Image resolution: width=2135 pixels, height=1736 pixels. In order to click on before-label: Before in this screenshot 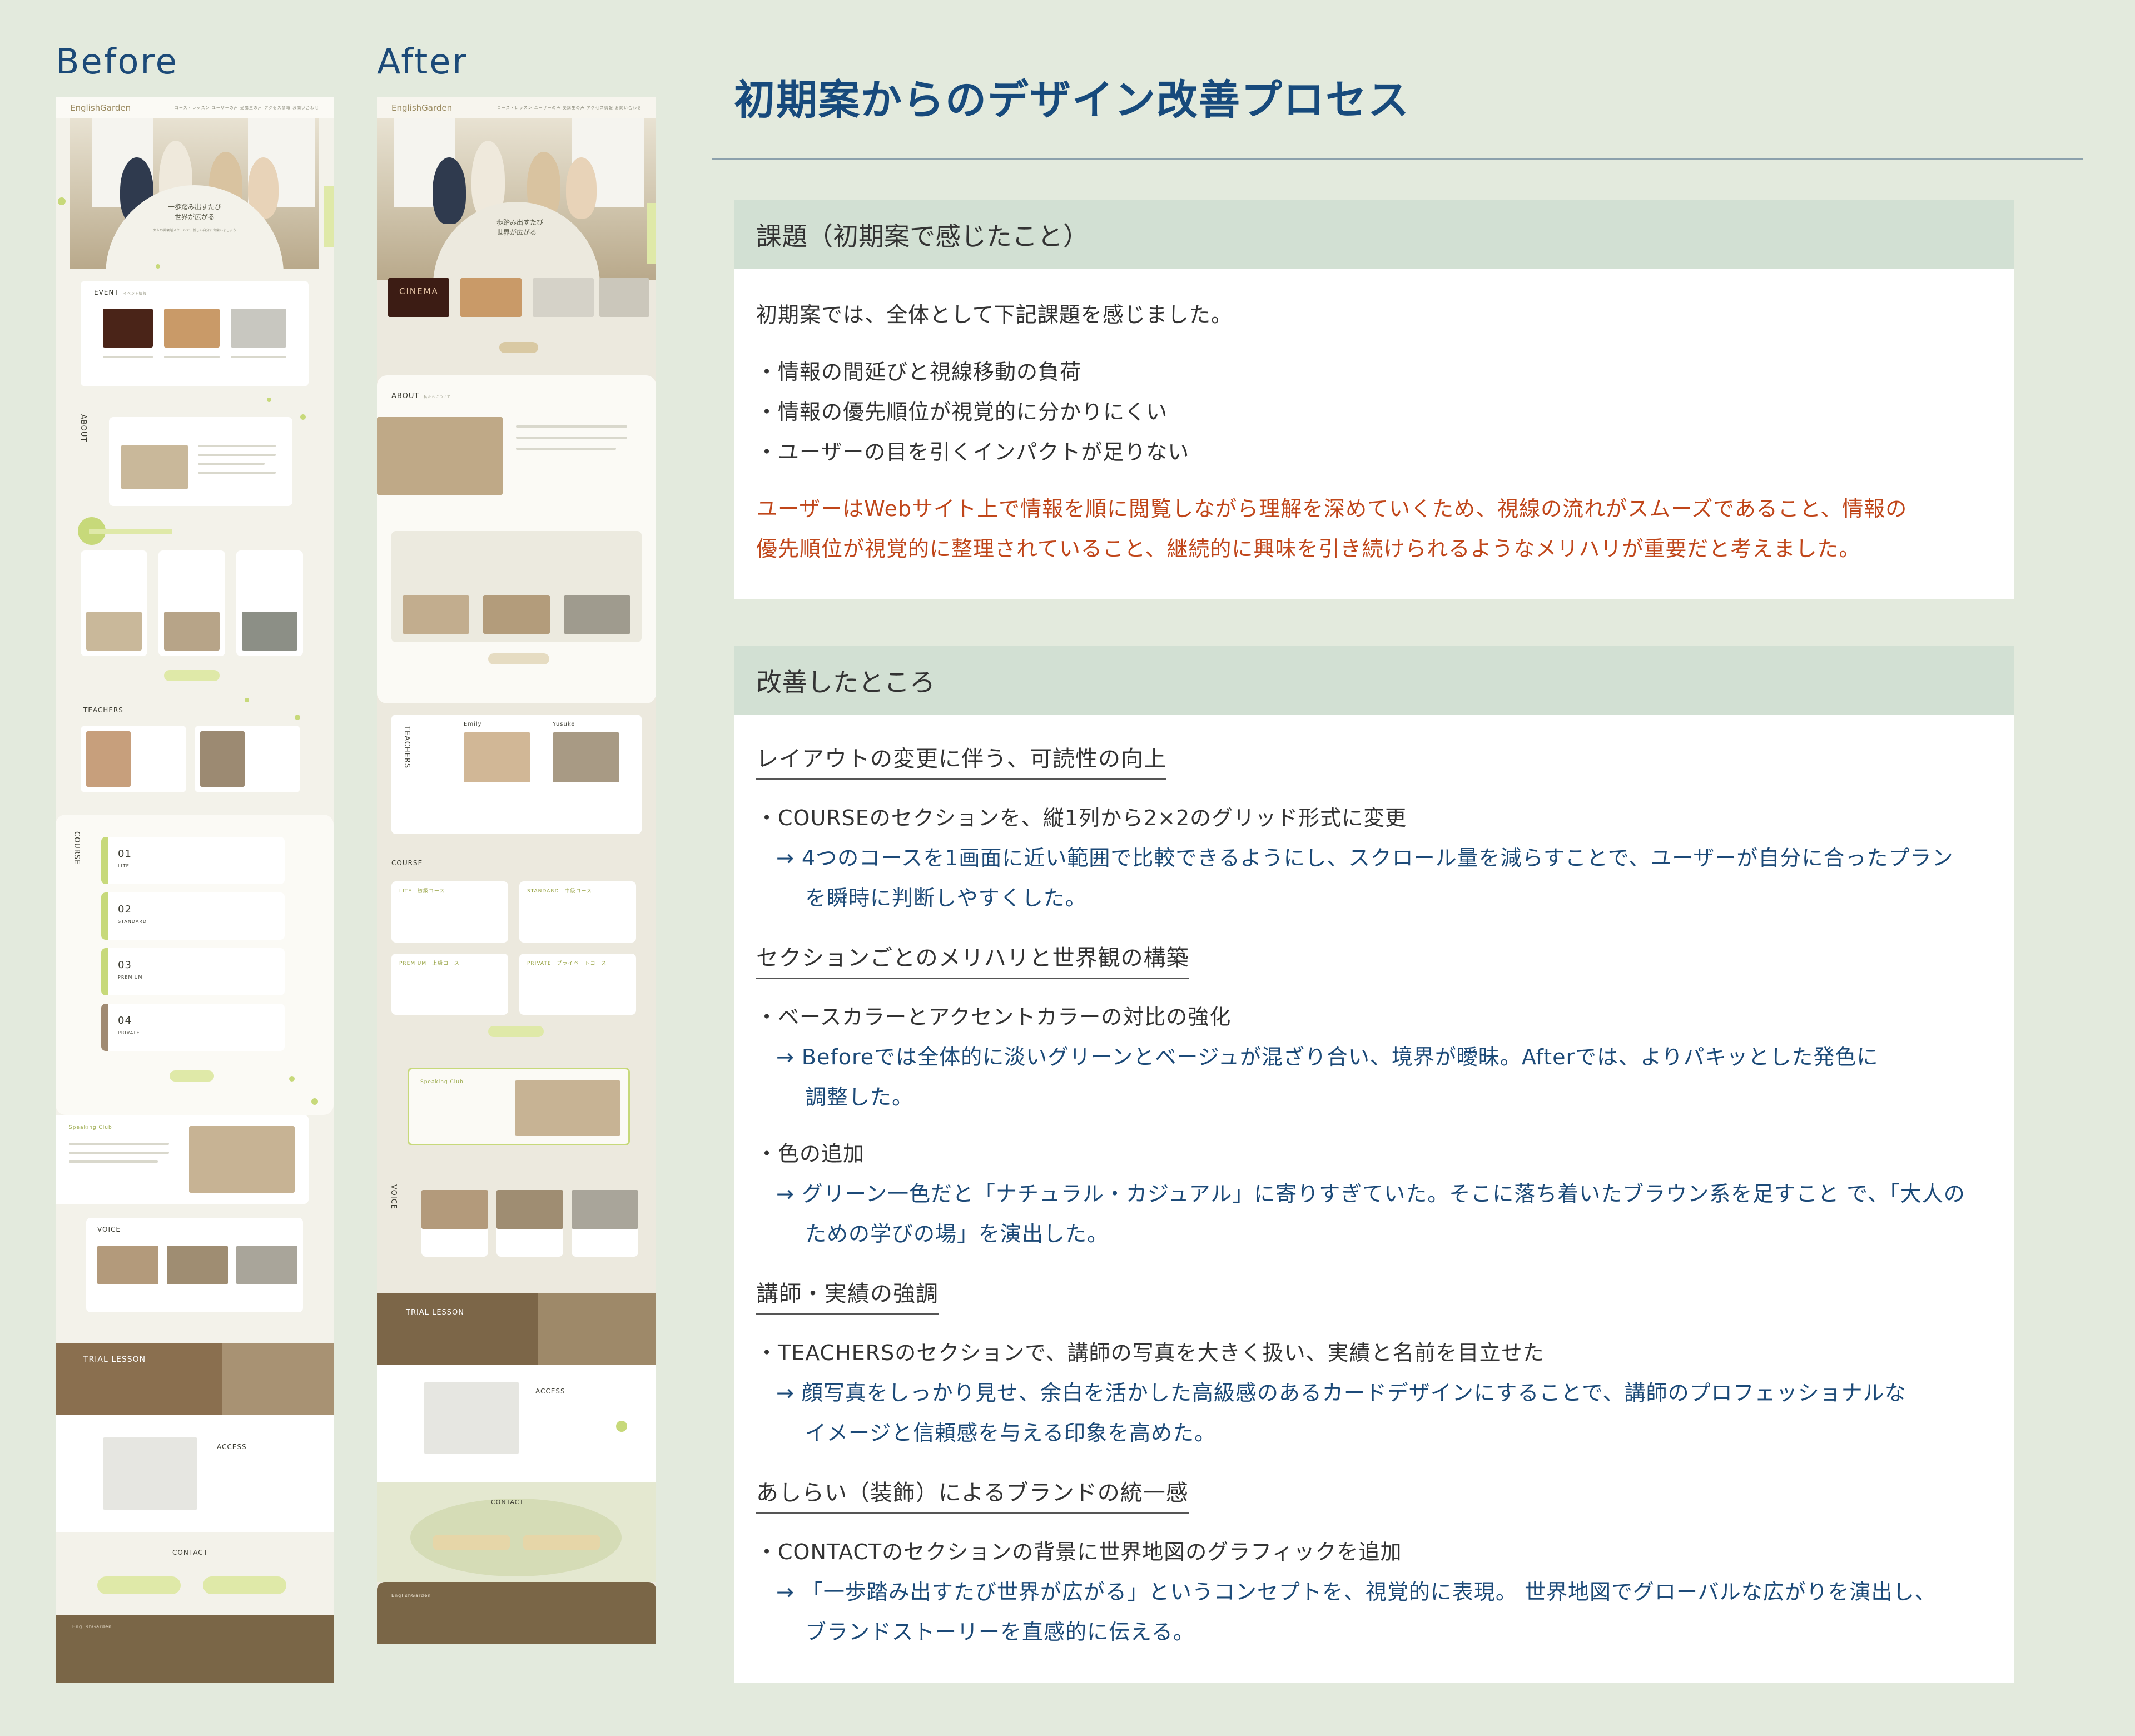, I will do `click(117, 61)`.